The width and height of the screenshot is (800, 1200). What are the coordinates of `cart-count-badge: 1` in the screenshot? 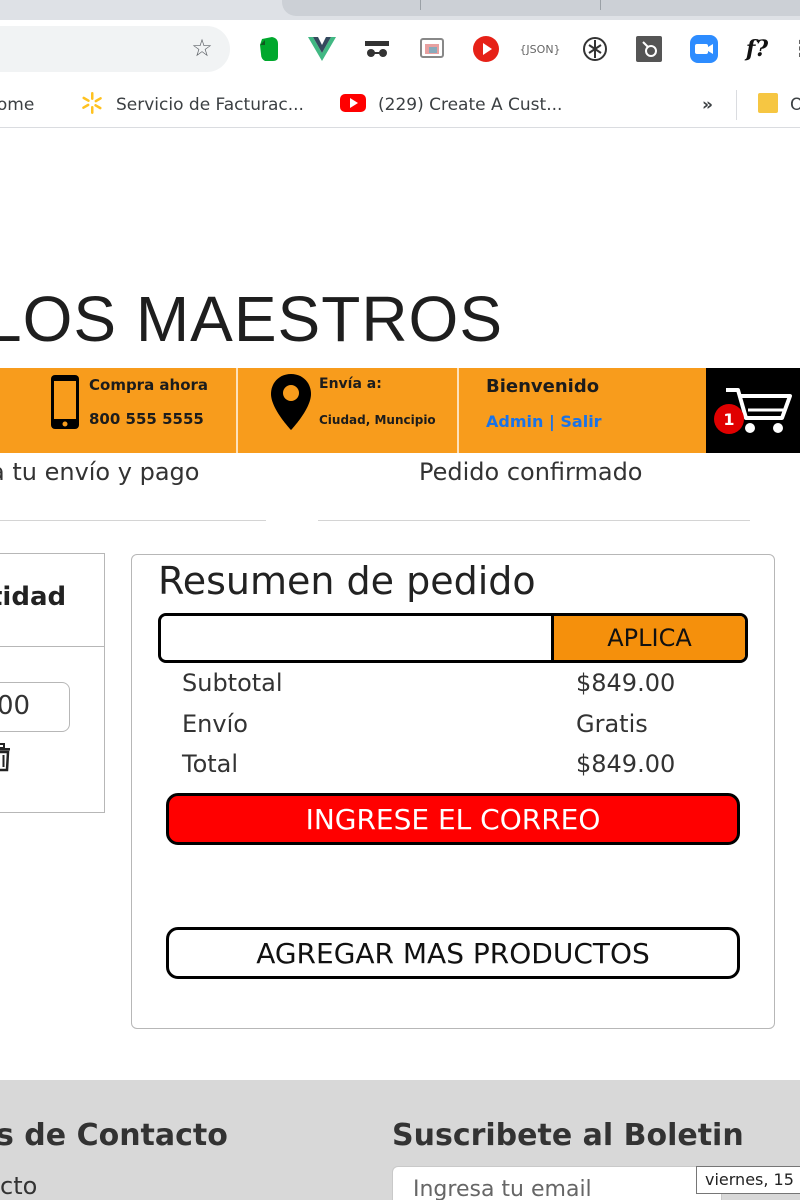 It's located at (729, 419).